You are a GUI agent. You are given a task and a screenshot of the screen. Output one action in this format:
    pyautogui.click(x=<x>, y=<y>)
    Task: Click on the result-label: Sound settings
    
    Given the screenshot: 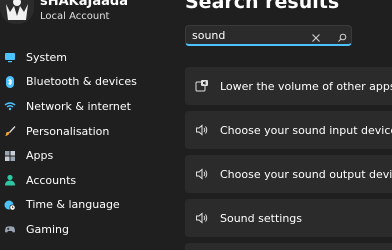 What is the action you would take?
    pyautogui.click(x=261, y=218)
    